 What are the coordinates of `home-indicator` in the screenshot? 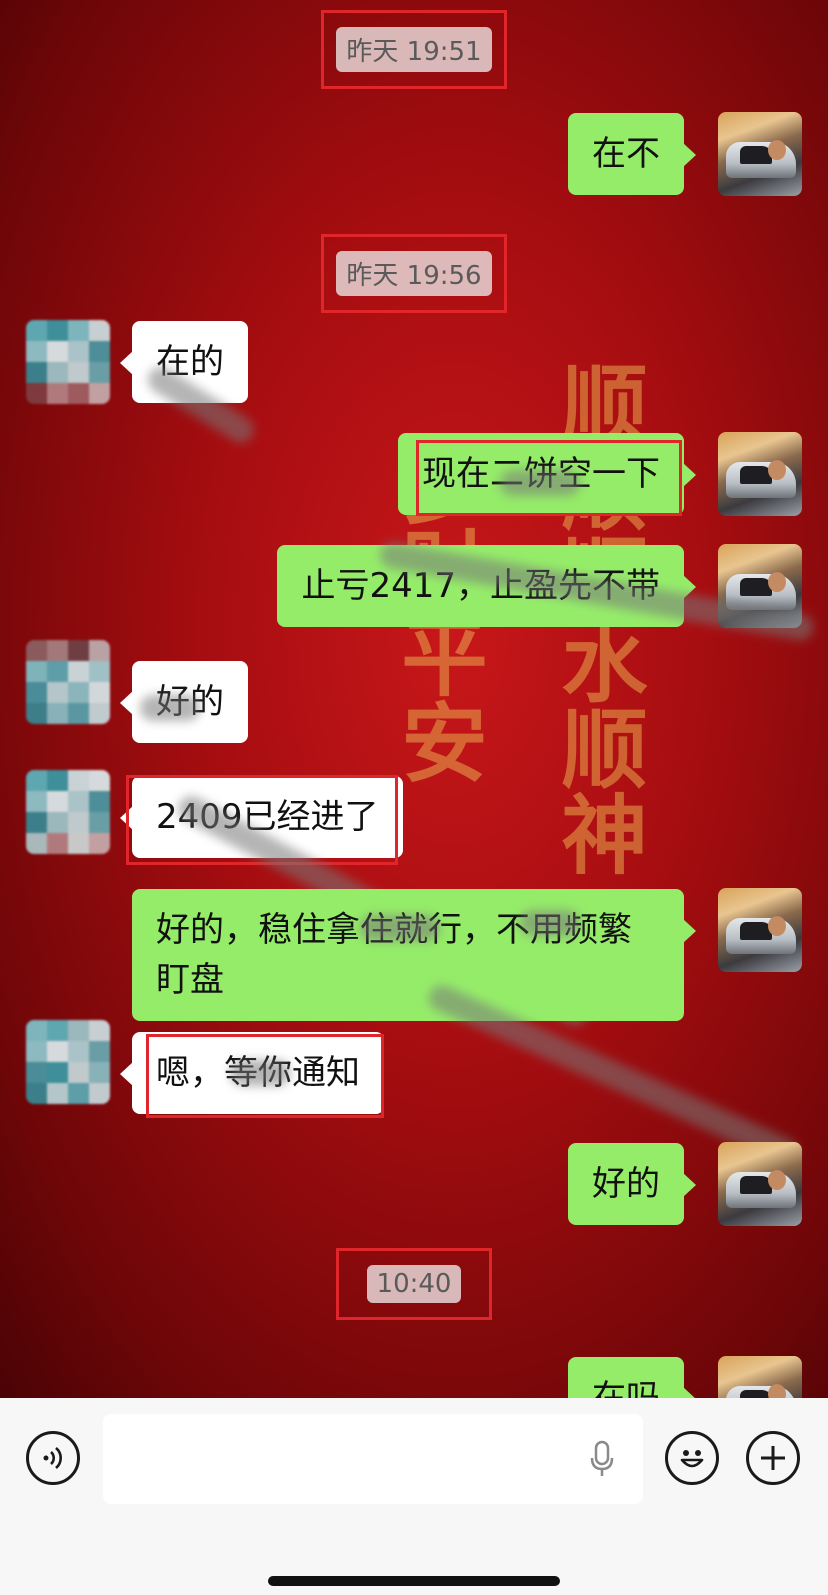 It's located at (414, 1581).